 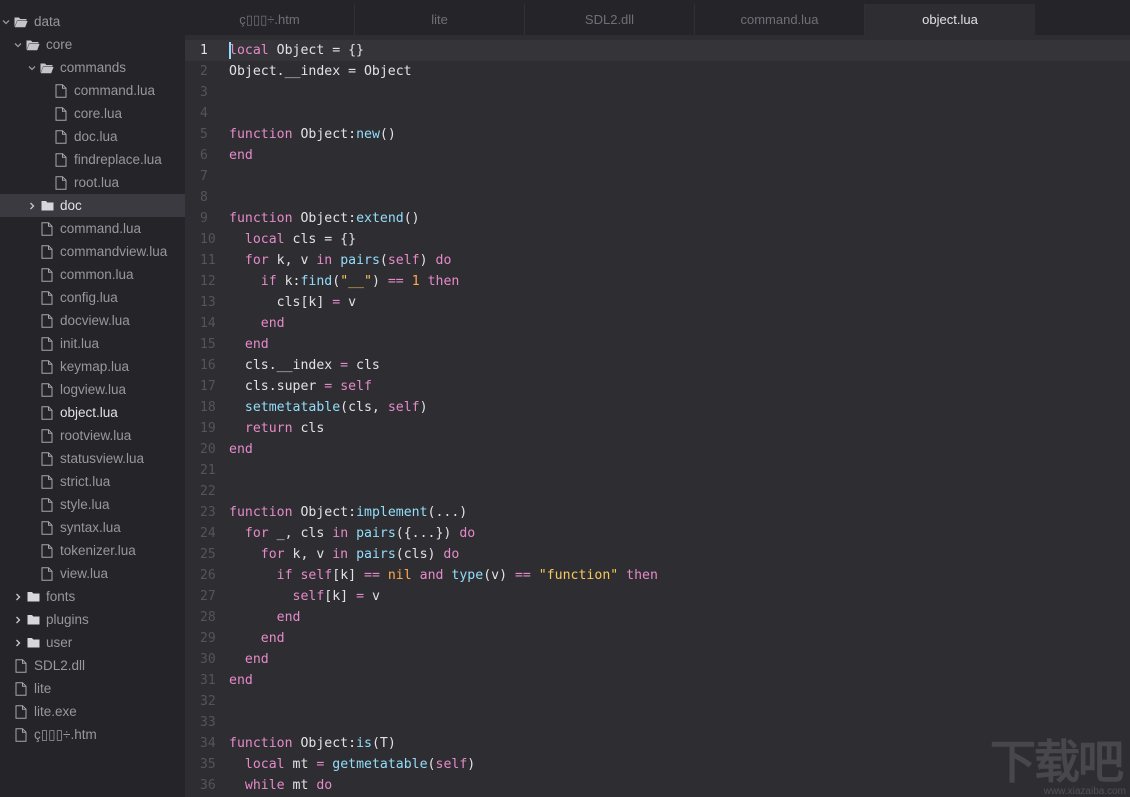 What do you see at coordinates (443, 365) in the screenshot?
I see `code-line: cls.__index = cls` at bounding box center [443, 365].